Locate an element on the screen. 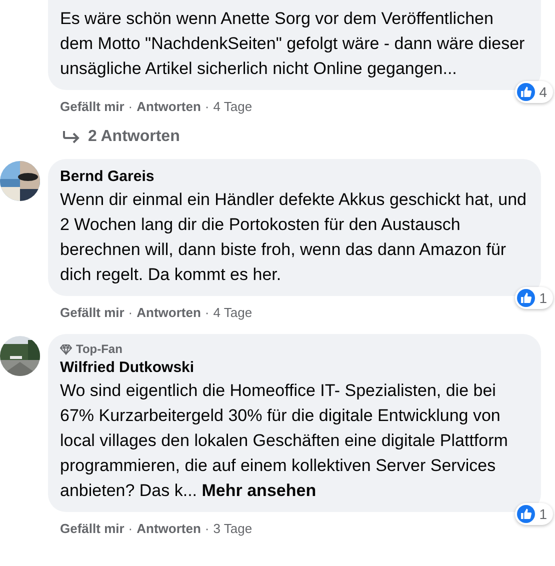 The image size is (555, 566). diamond-icon is located at coordinates (66, 349).